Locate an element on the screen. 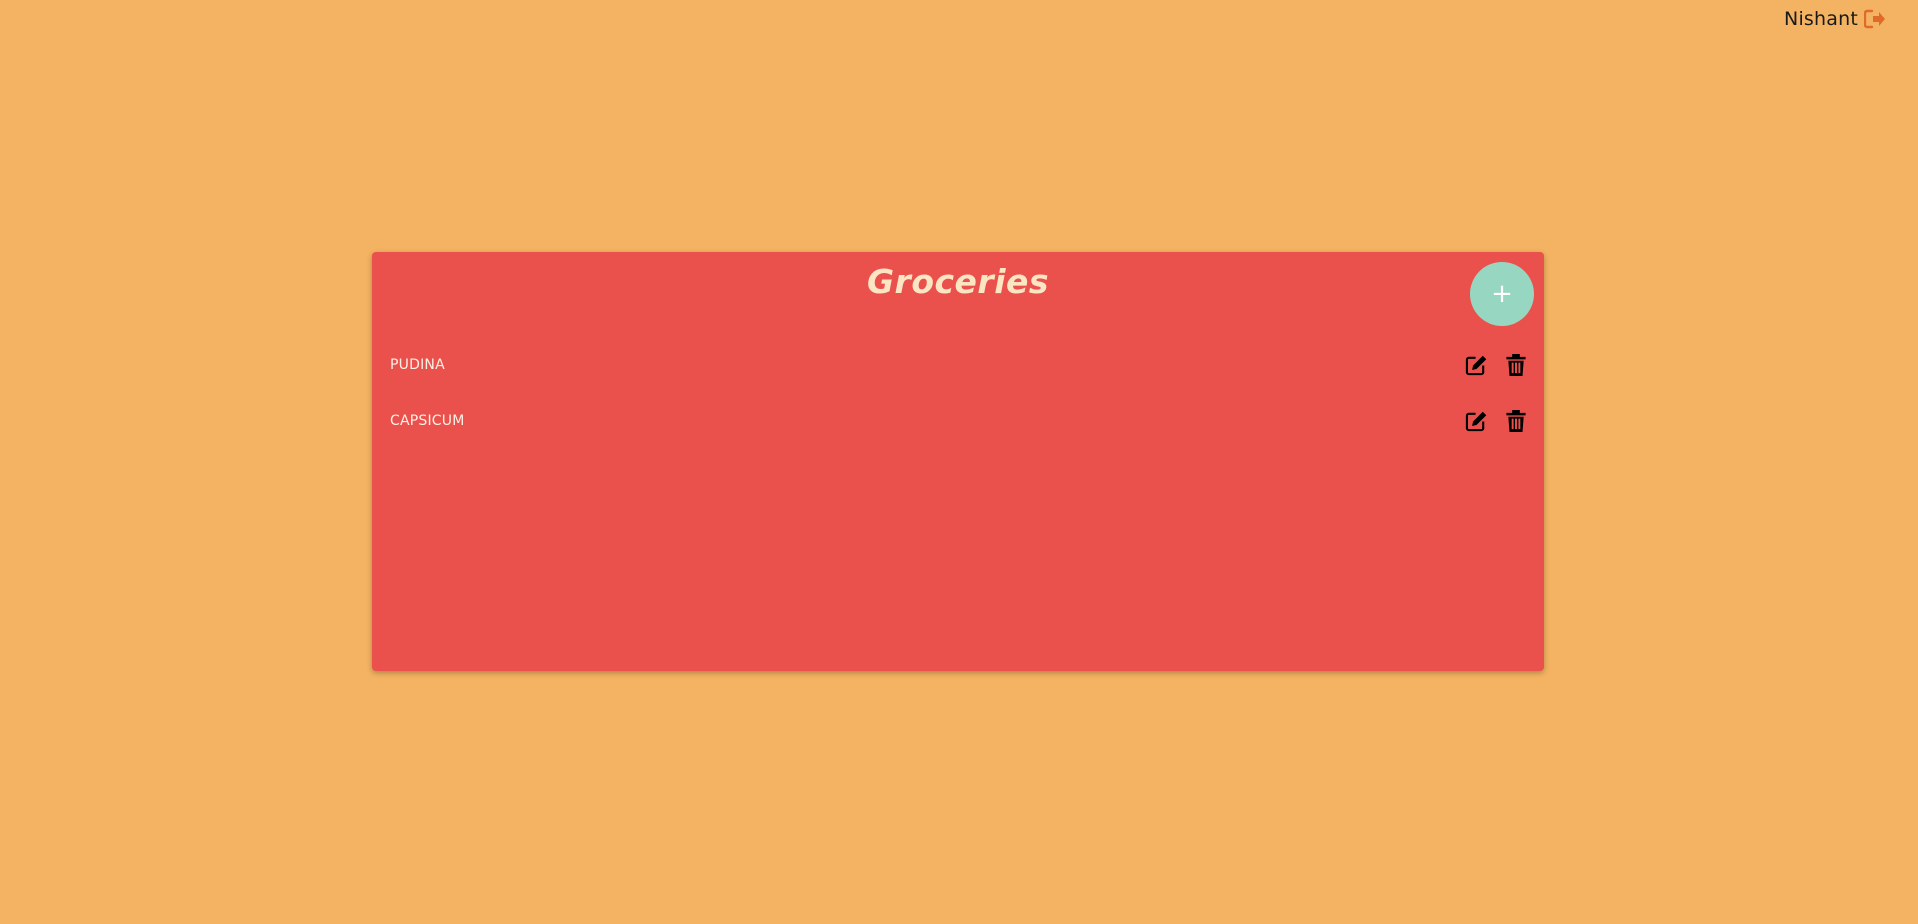 The height and width of the screenshot is (924, 1918). item-label: CAPSICUM is located at coordinates (427, 421).